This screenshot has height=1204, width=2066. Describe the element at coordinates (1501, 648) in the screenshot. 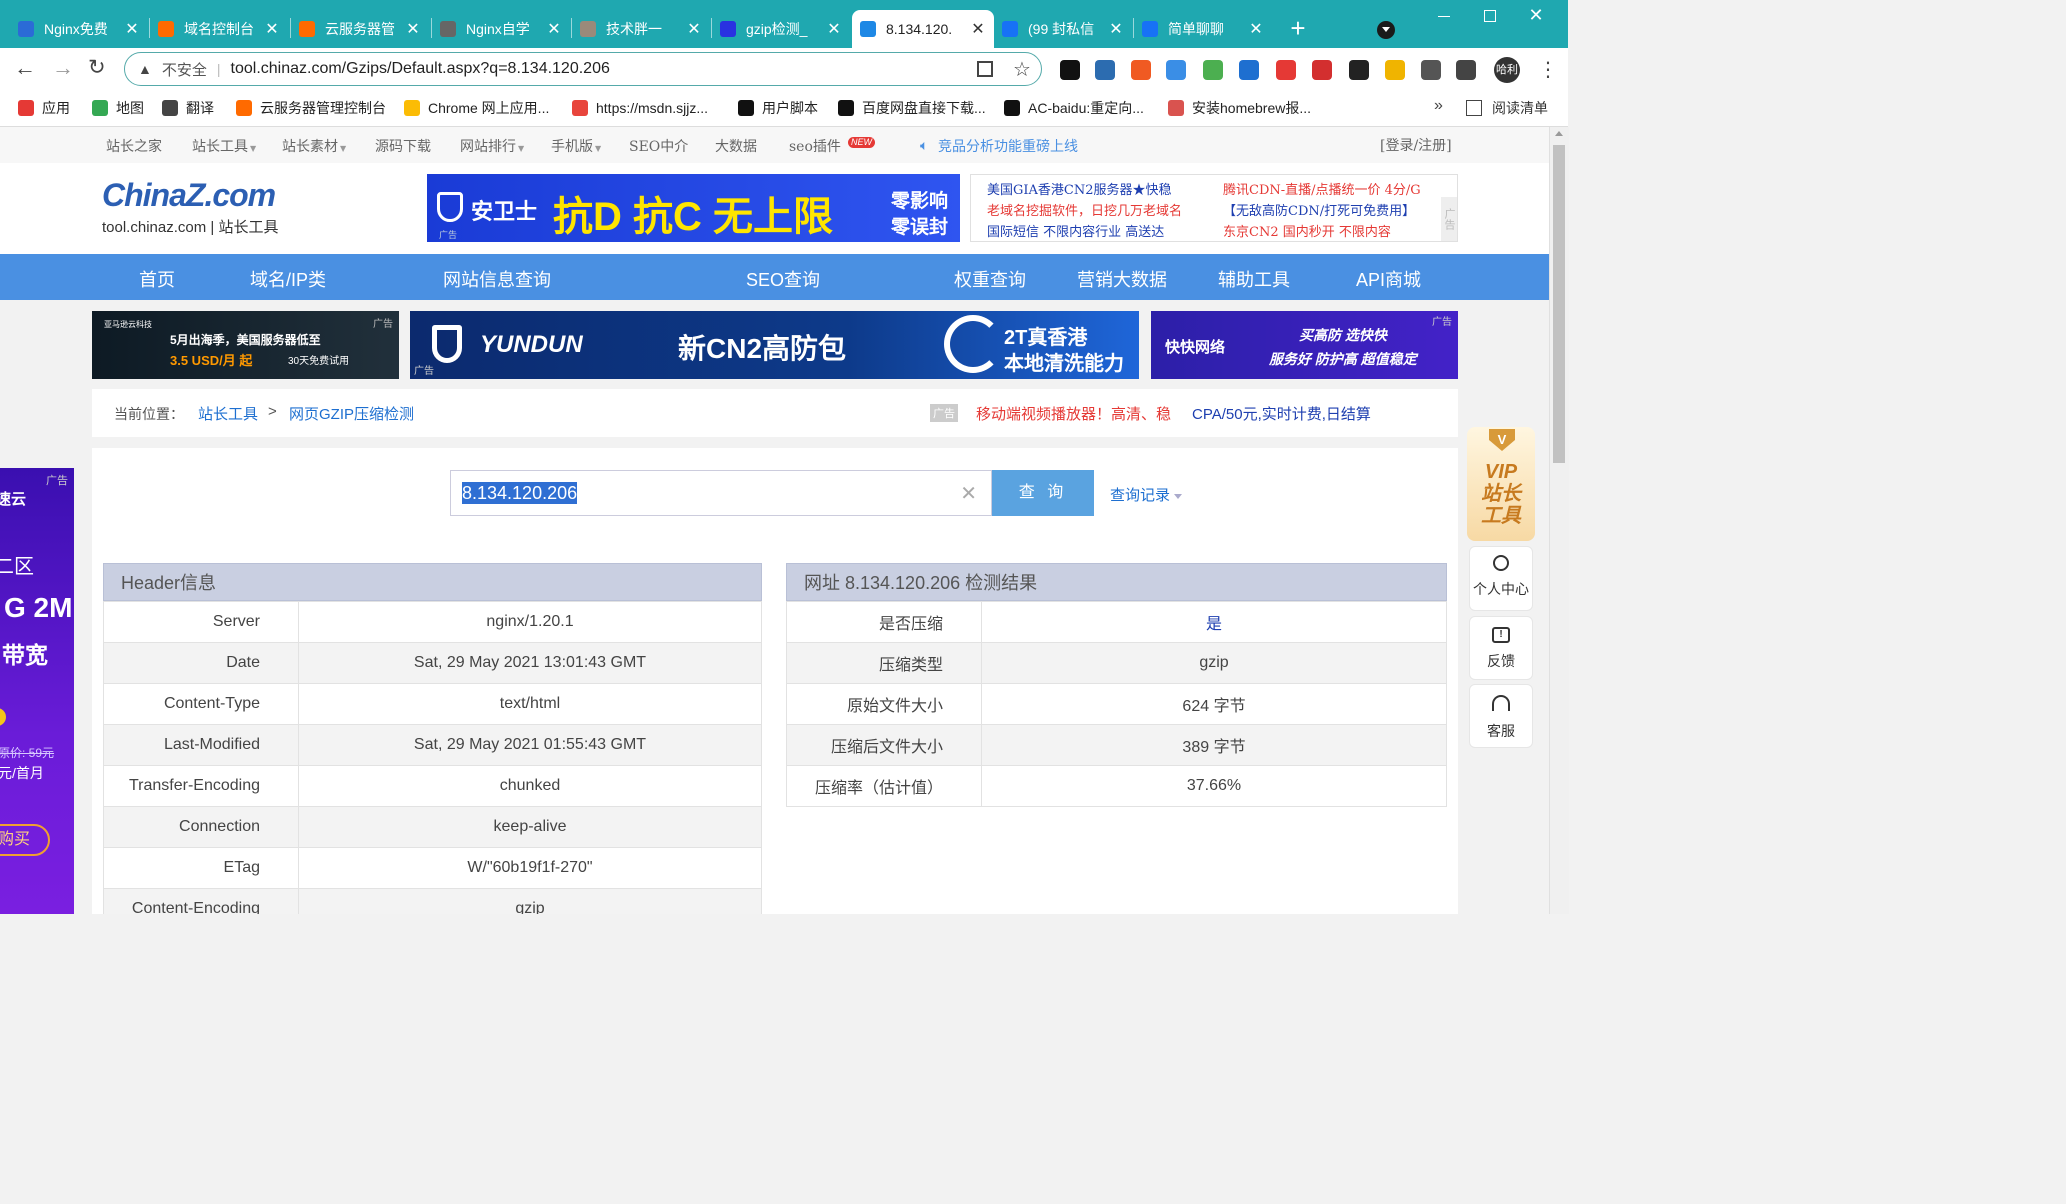

I see `feedback-button: ! 反馈` at that location.